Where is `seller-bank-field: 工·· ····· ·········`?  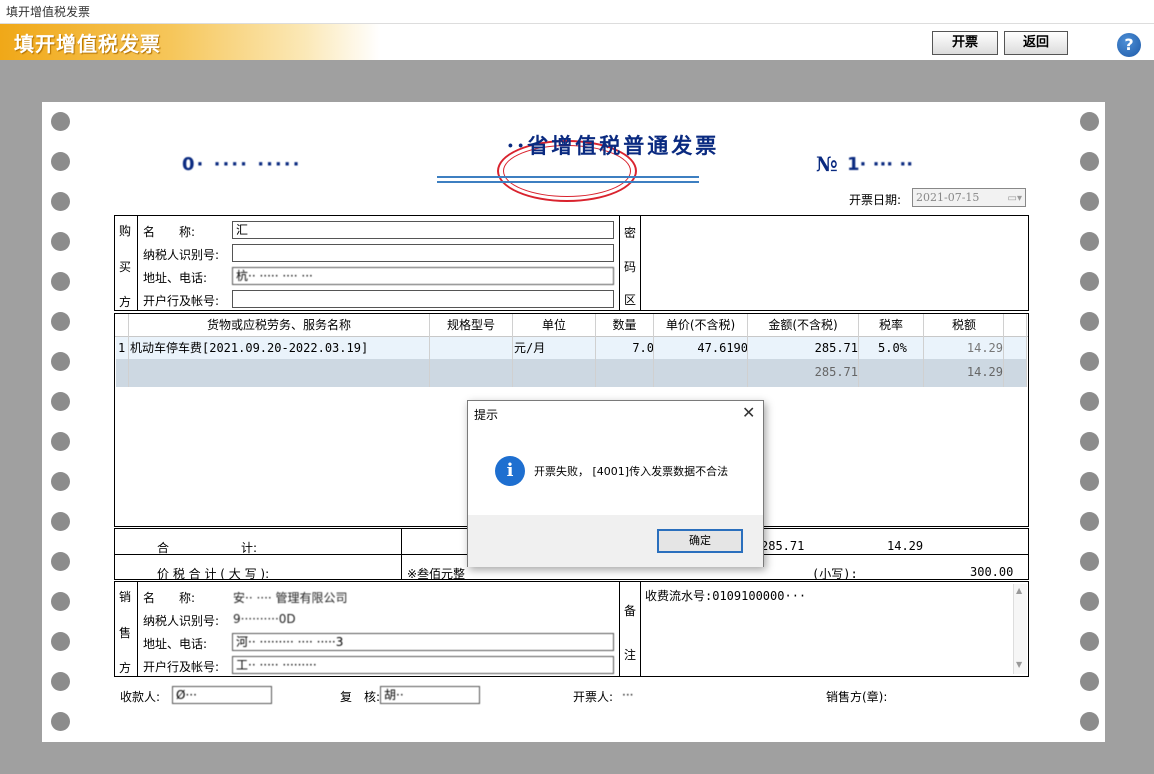
seller-bank-field: 工·· ····· ········· is located at coordinates (423, 665).